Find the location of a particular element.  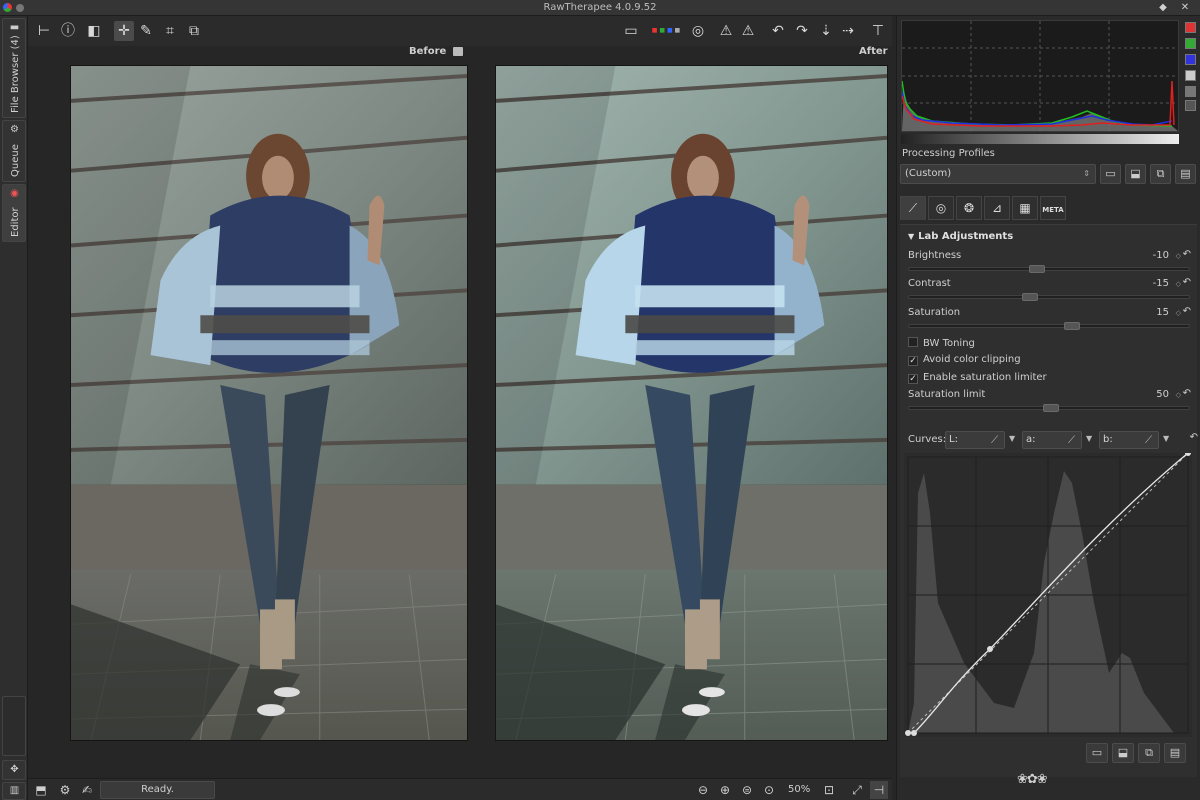

curve-l-dropdown-icon: ▼ is located at coordinates (1012, 438).